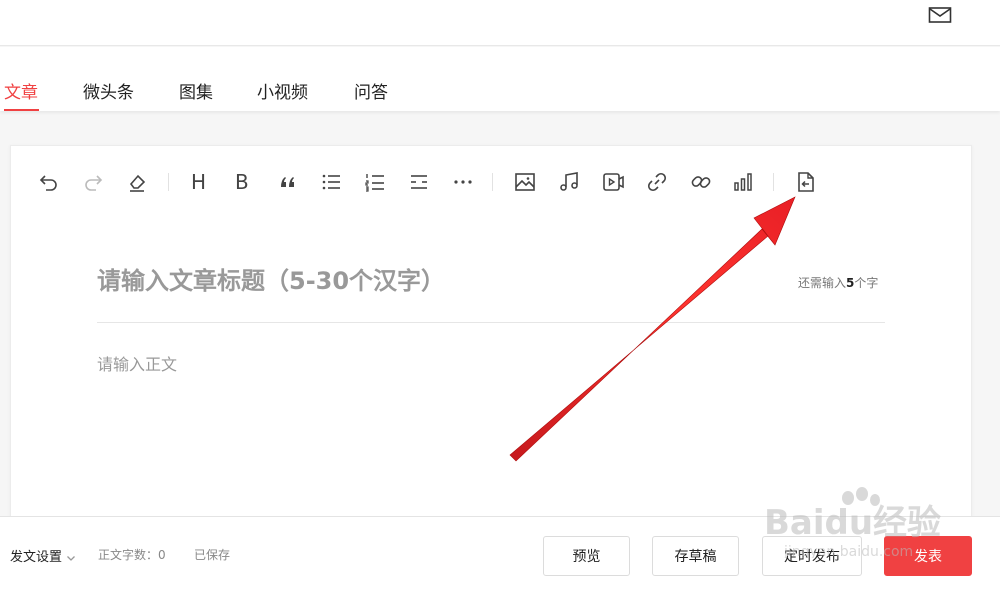  What do you see at coordinates (419, 182) in the screenshot?
I see `divider-icon` at bounding box center [419, 182].